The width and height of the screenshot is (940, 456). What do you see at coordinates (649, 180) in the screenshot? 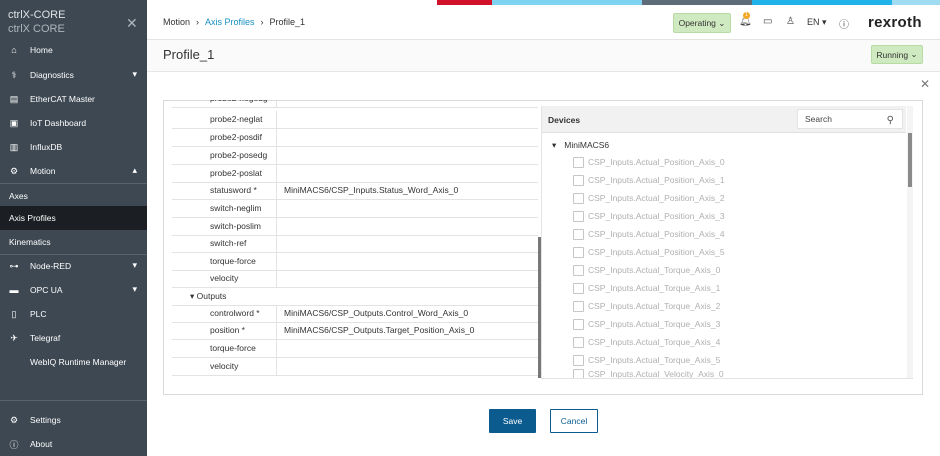
I see `device-item: CSP_Inputs.Actual_Position_Axis_1` at bounding box center [649, 180].